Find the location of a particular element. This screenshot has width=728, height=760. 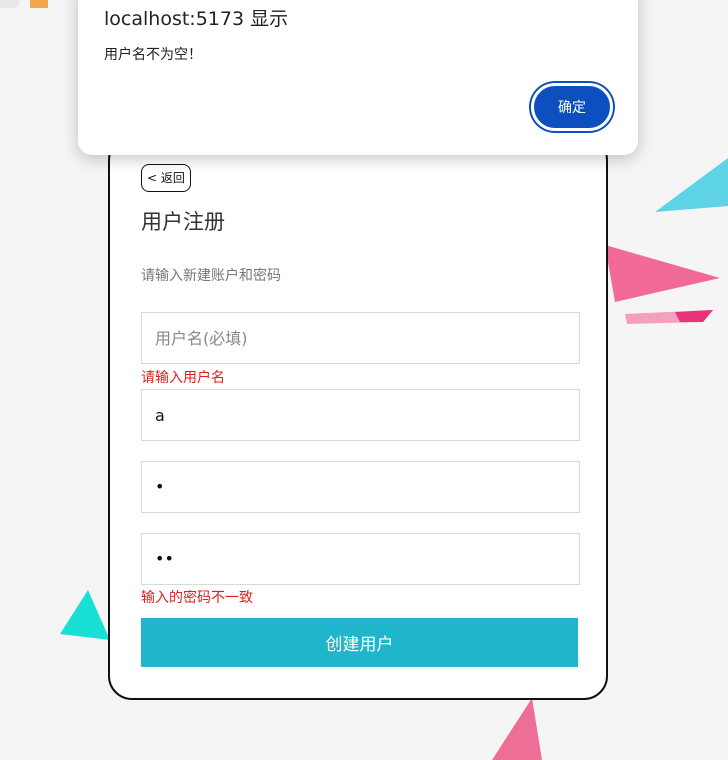

confirm-password-input: •• is located at coordinates (360, 559).